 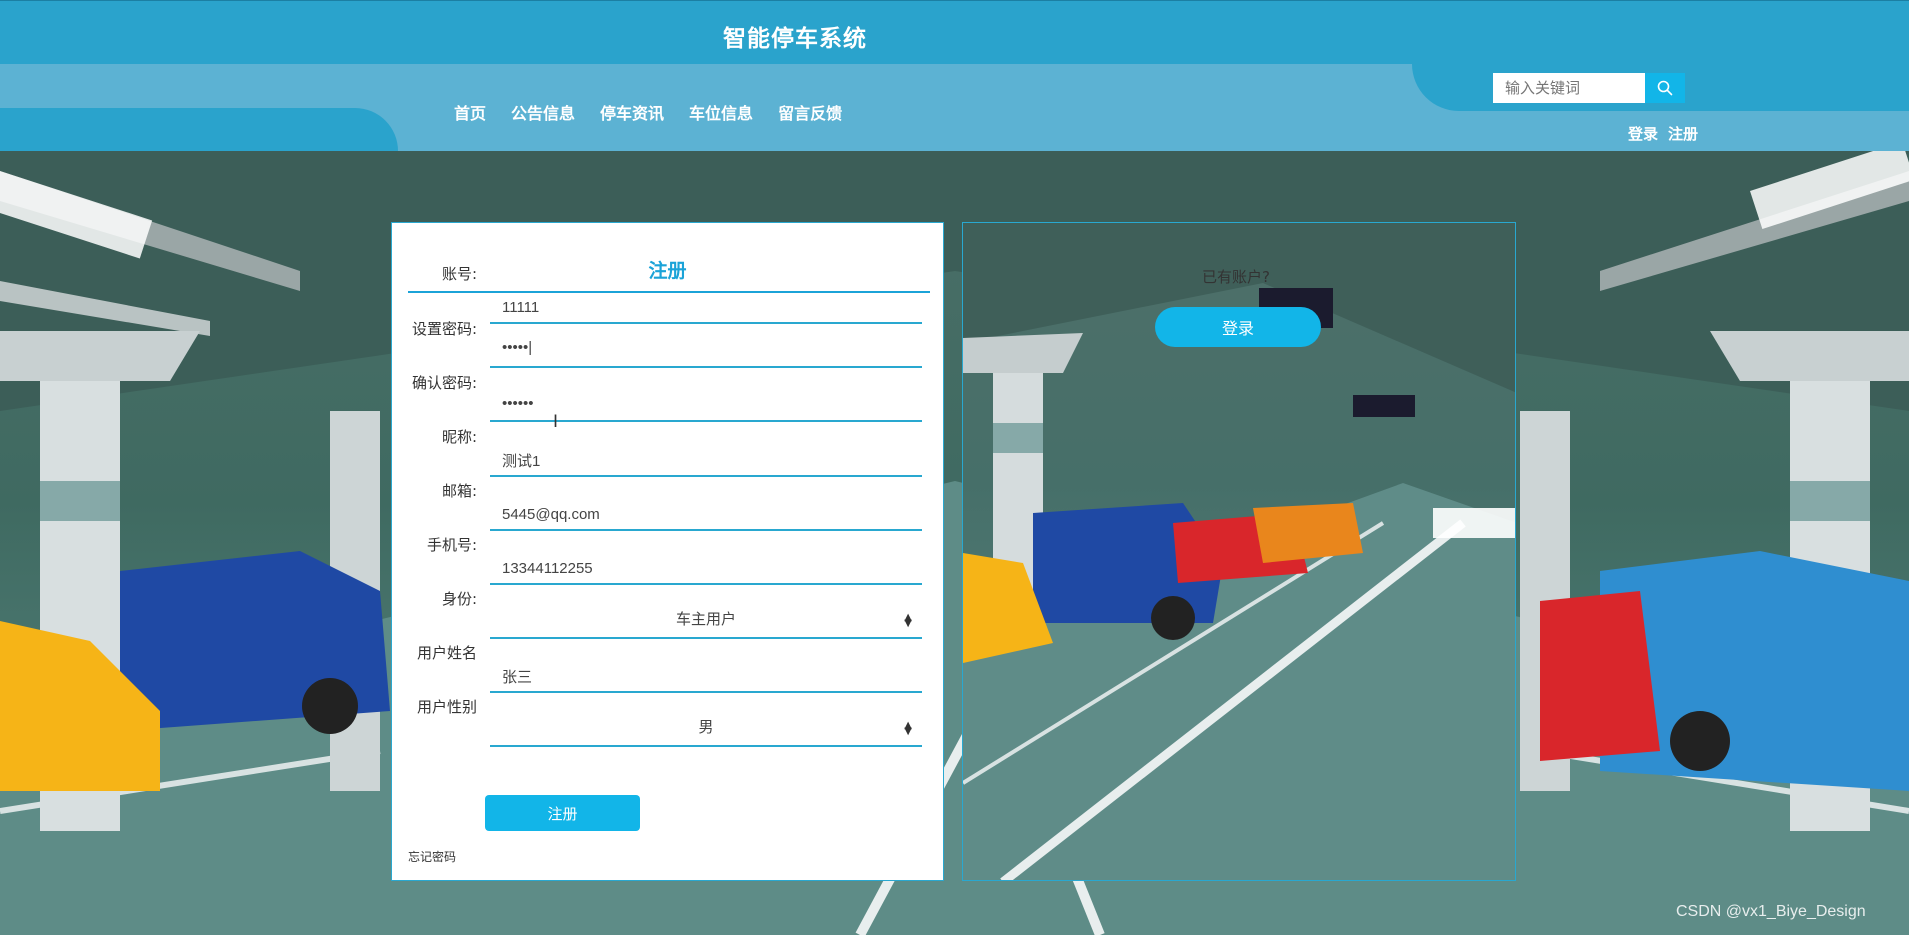 What do you see at coordinates (1569, 88) in the screenshot?
I see `search-input` at bounding box center [1569, 88].